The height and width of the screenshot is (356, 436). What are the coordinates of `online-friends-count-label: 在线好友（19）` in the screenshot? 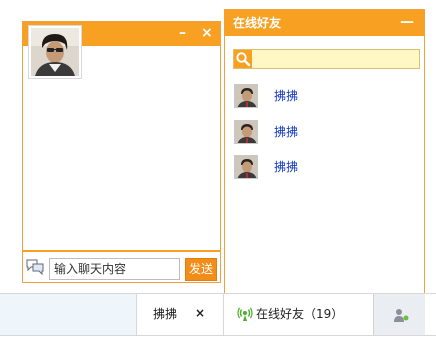 It's located at (300, 314).